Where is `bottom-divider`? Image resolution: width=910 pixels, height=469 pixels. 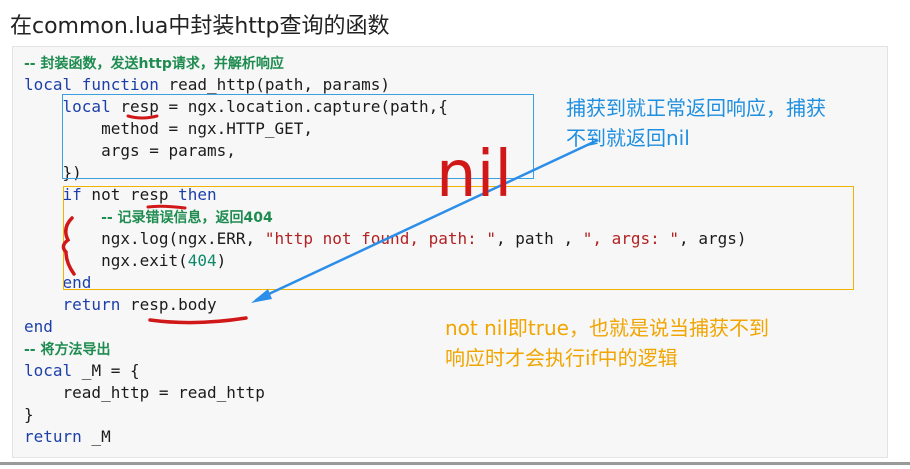
bottom-divider is located at coordinates (455, 463).